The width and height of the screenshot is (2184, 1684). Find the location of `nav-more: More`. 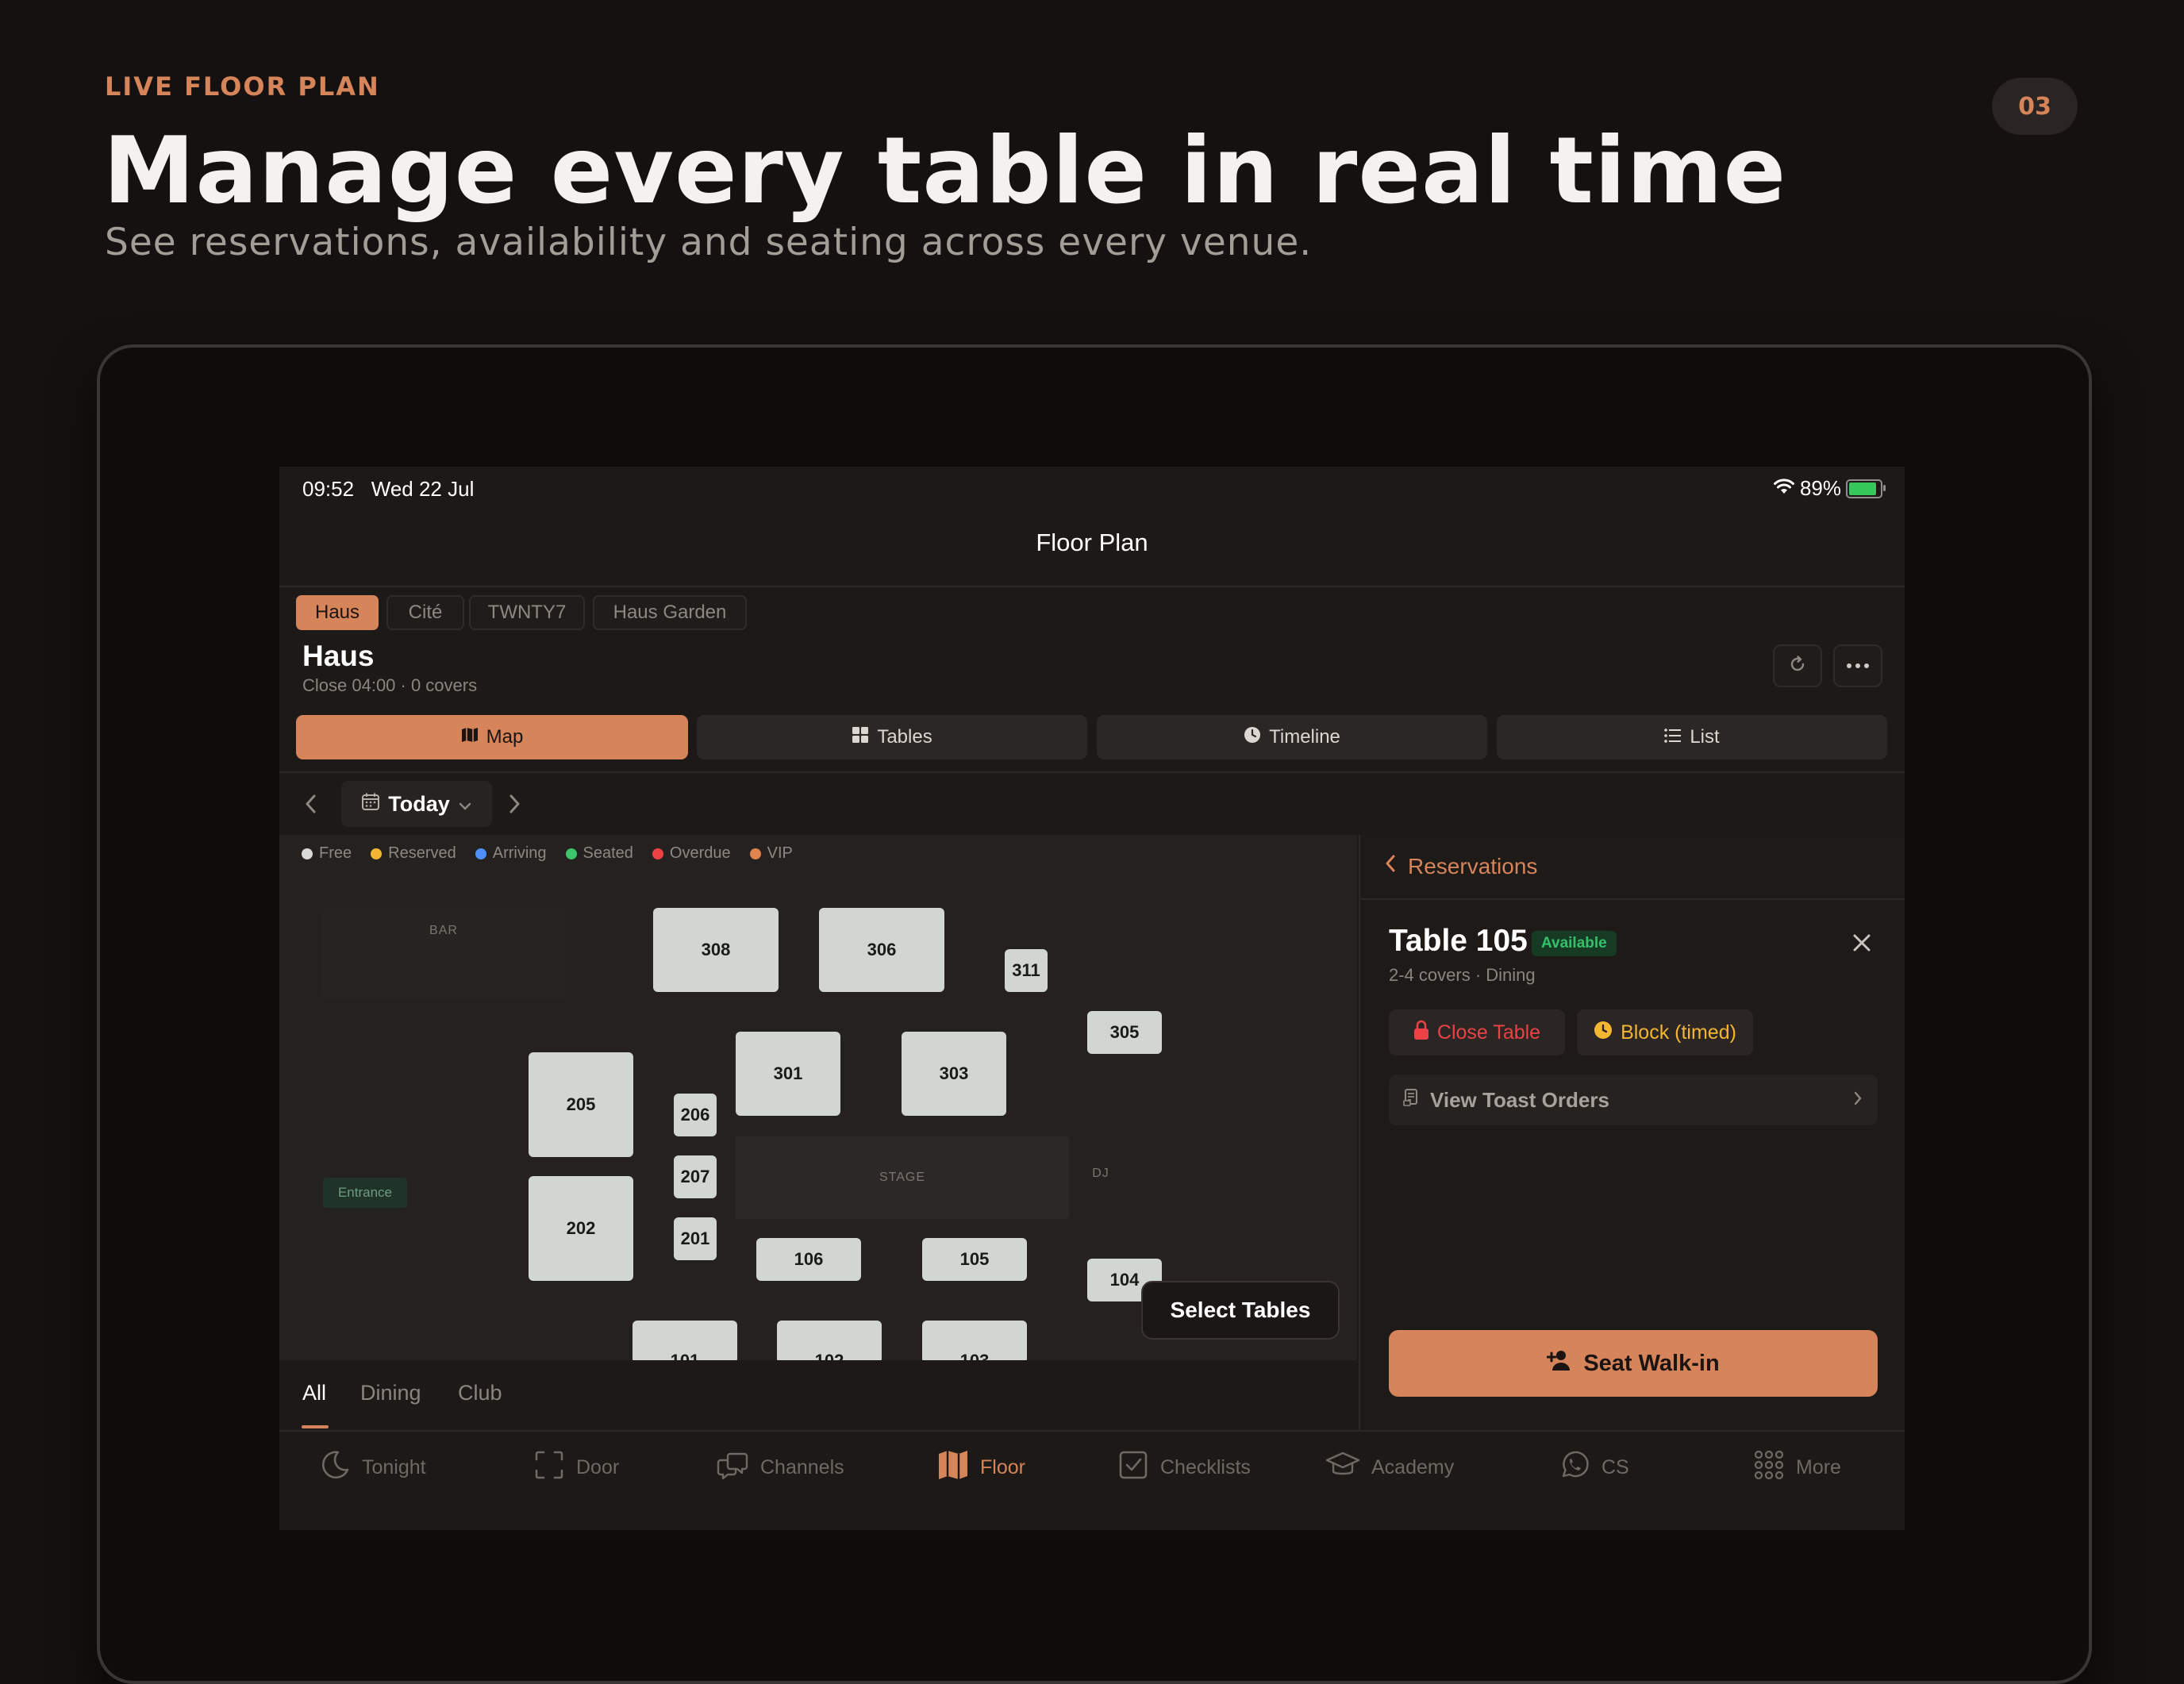

nav-more: More is located at coordinates (1797, 1467).